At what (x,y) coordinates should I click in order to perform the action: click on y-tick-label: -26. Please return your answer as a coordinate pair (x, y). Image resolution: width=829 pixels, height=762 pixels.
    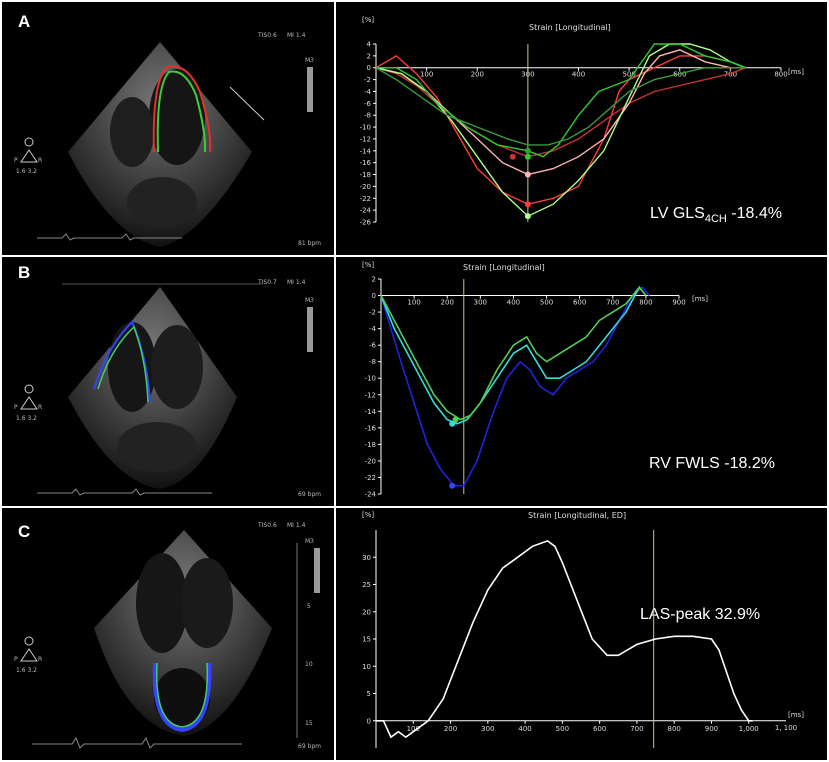
    Looking at the image, I should click on (366, 223).